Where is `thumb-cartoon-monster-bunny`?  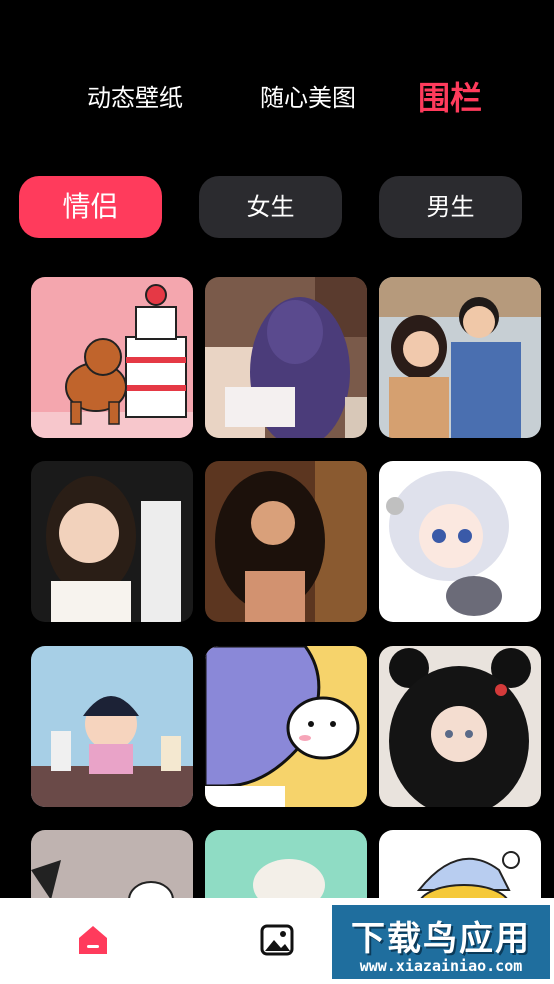 thumb-cartoon-monster-bunny is located at coordinates (286, 726).